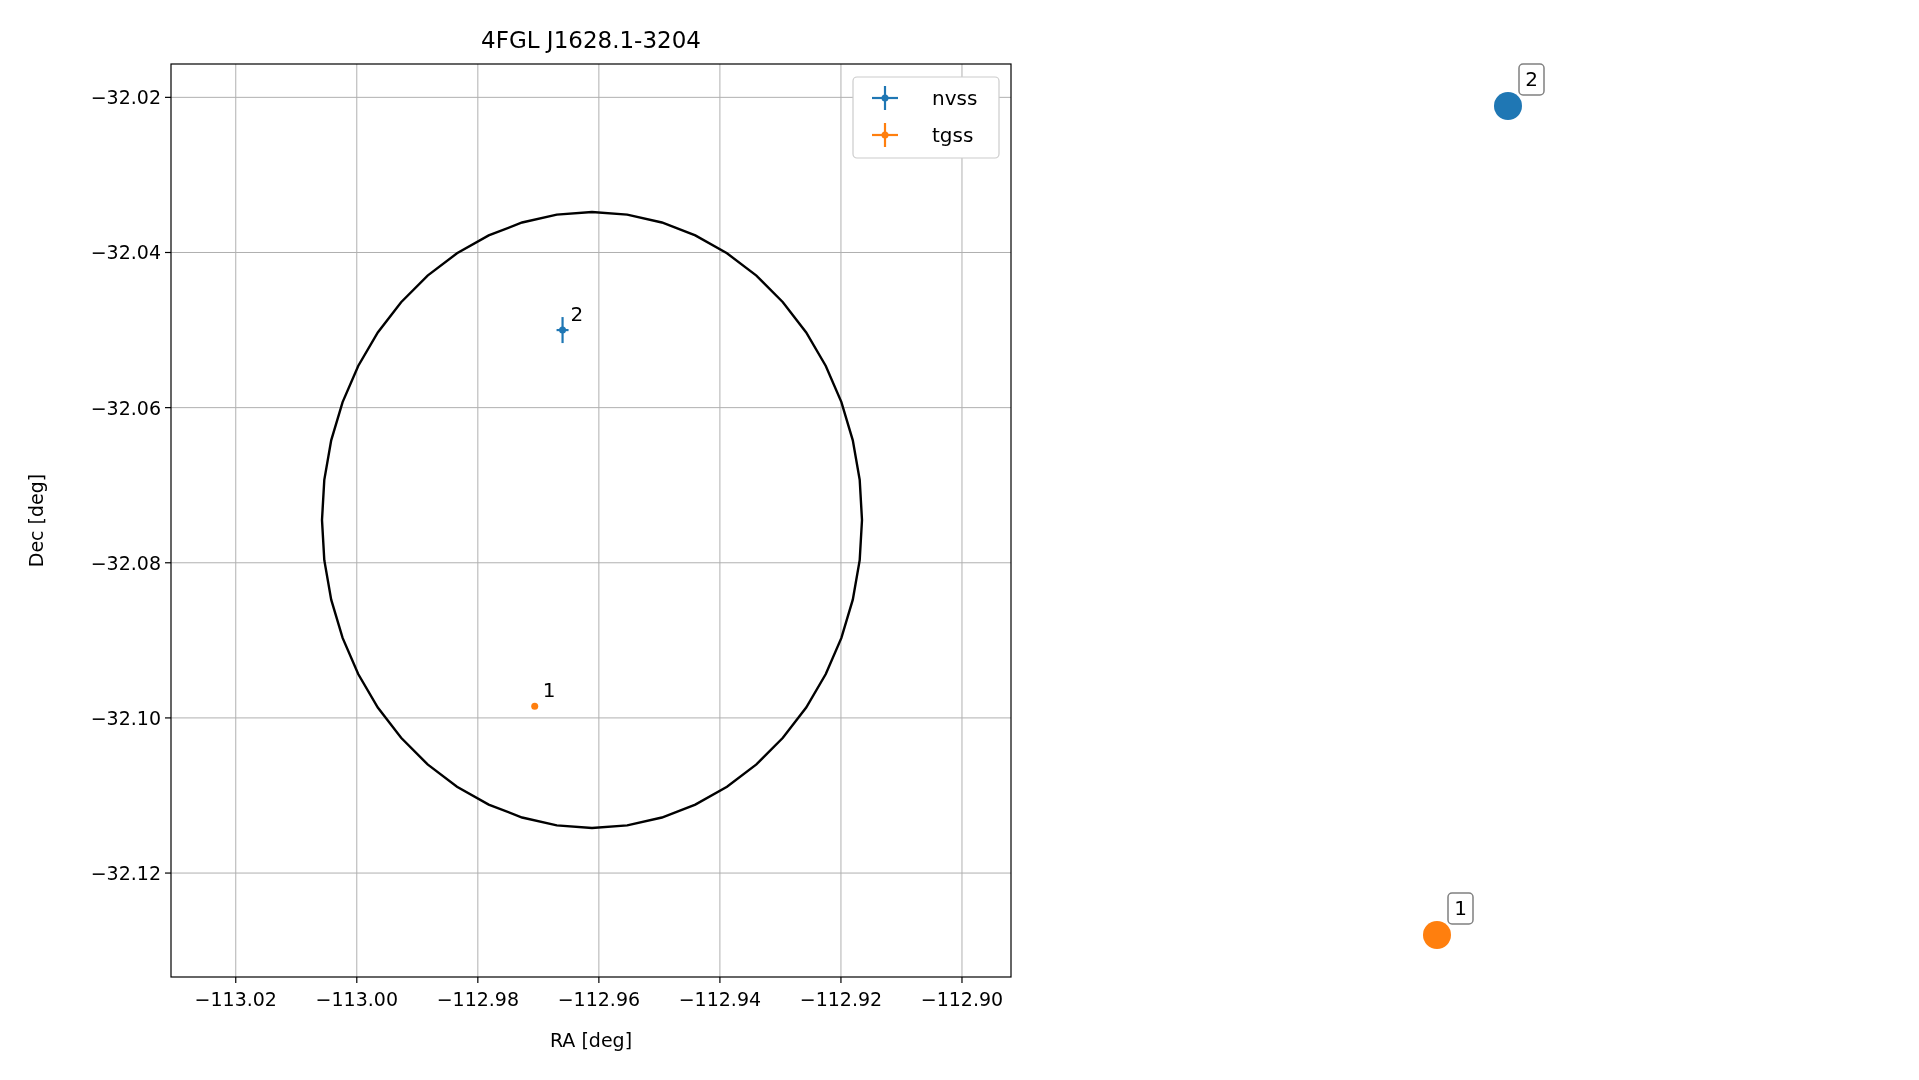 This screenshot has width=1919, height=1080. I want to click on tick-label: −112.98, so click(478, 999).